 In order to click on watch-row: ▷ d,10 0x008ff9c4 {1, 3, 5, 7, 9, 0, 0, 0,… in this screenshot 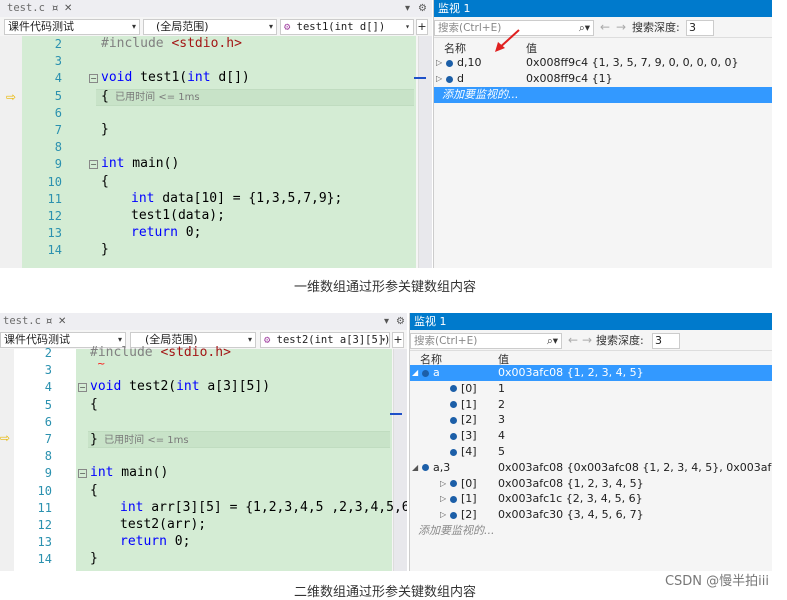, I will do `click(603, 63)`.